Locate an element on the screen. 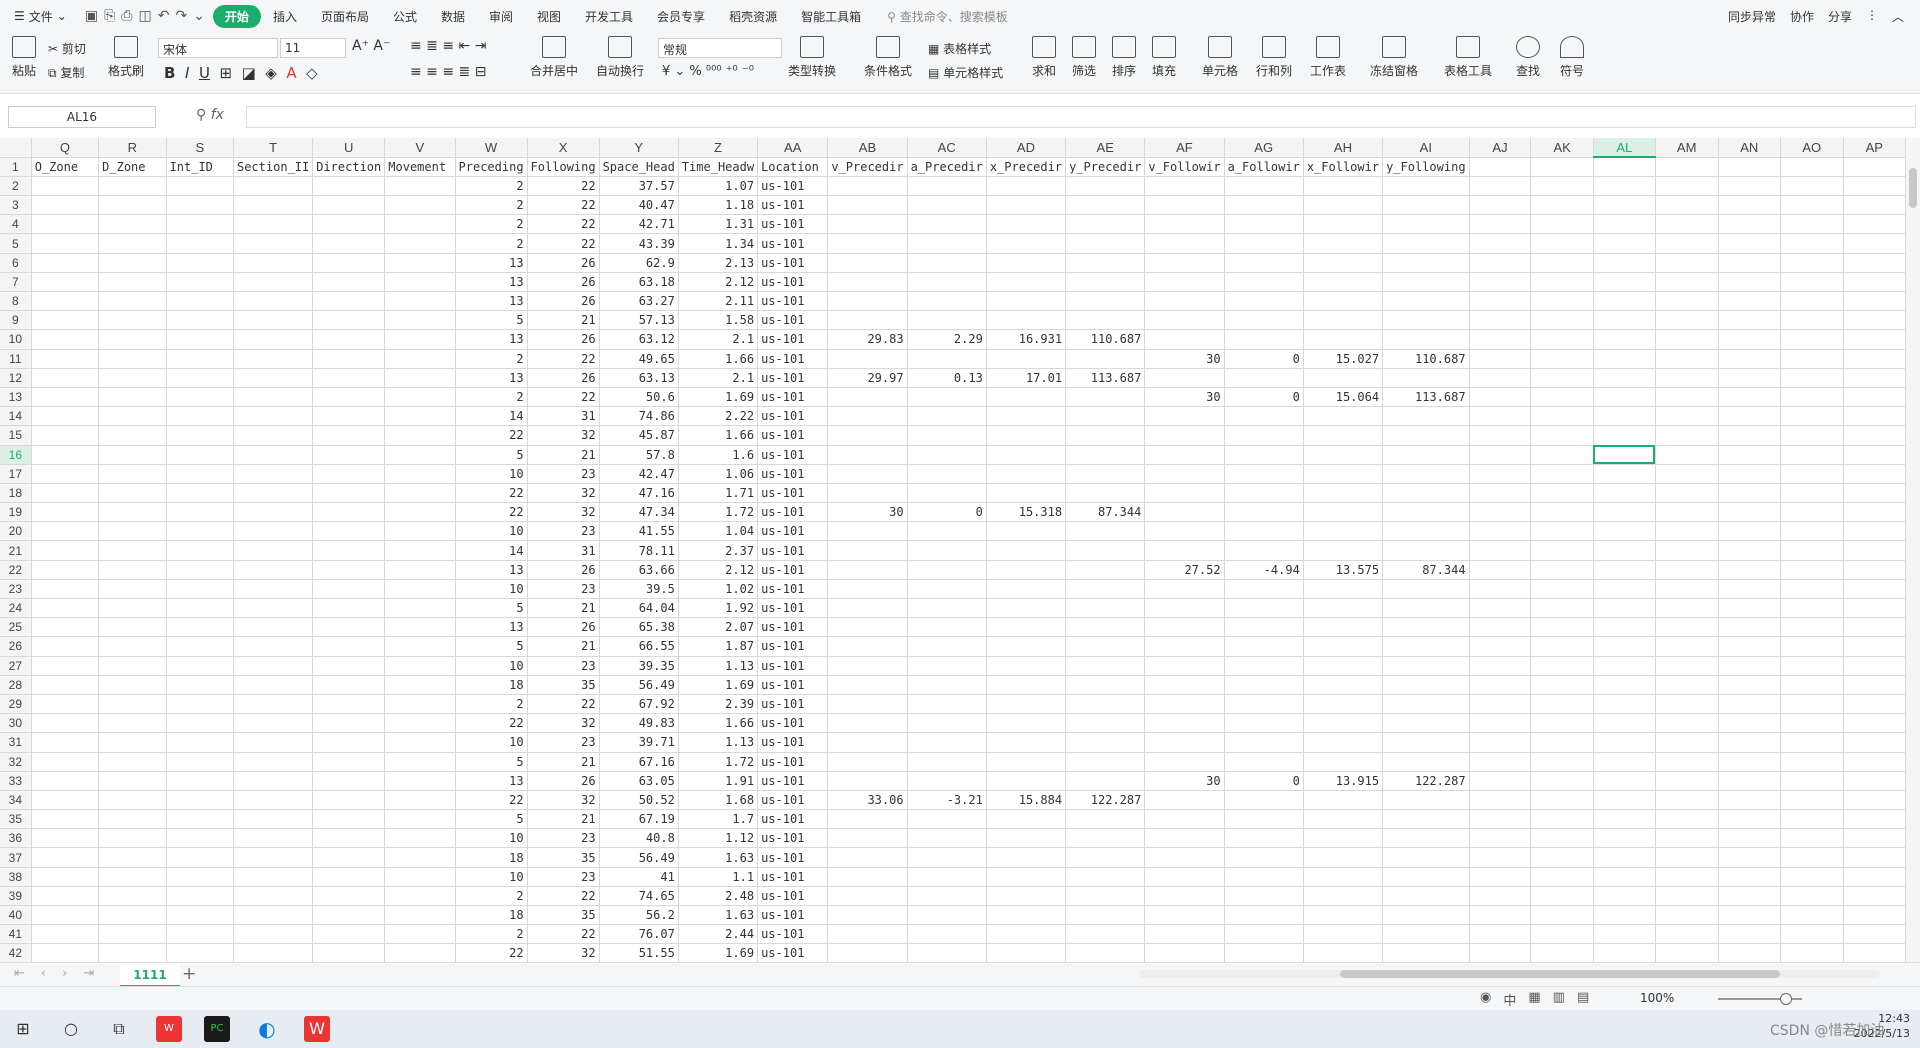 The image size is (1920, 1048). cell: 1.69 is located at coordinates (718, 952).